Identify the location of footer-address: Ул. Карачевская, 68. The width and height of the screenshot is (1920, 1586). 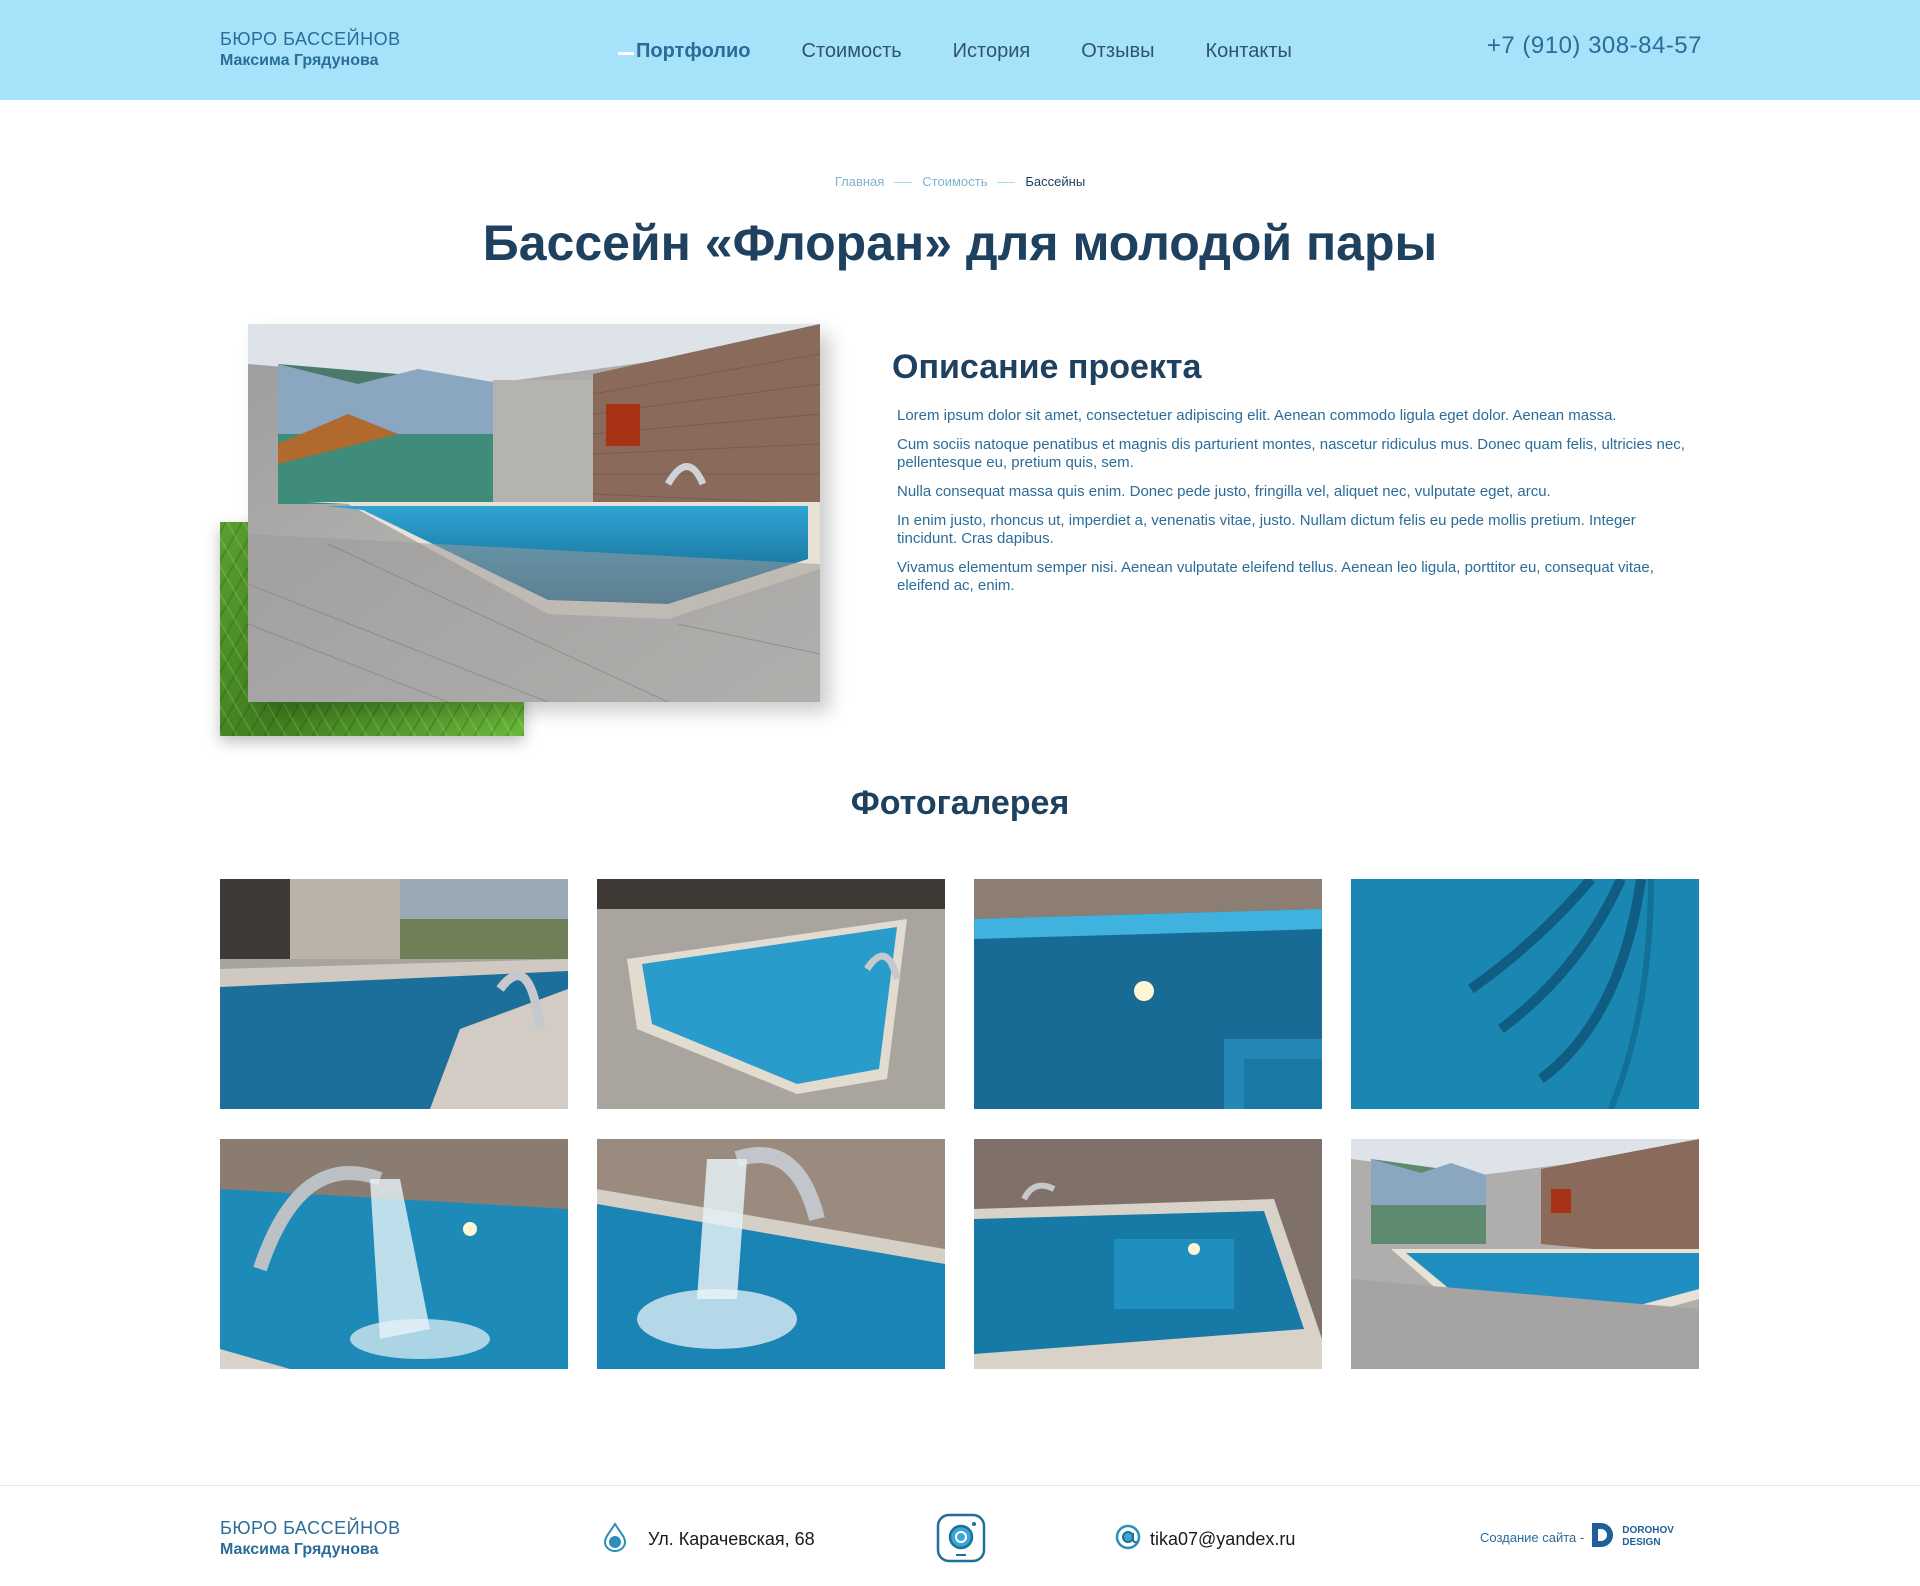
(708, 1539).